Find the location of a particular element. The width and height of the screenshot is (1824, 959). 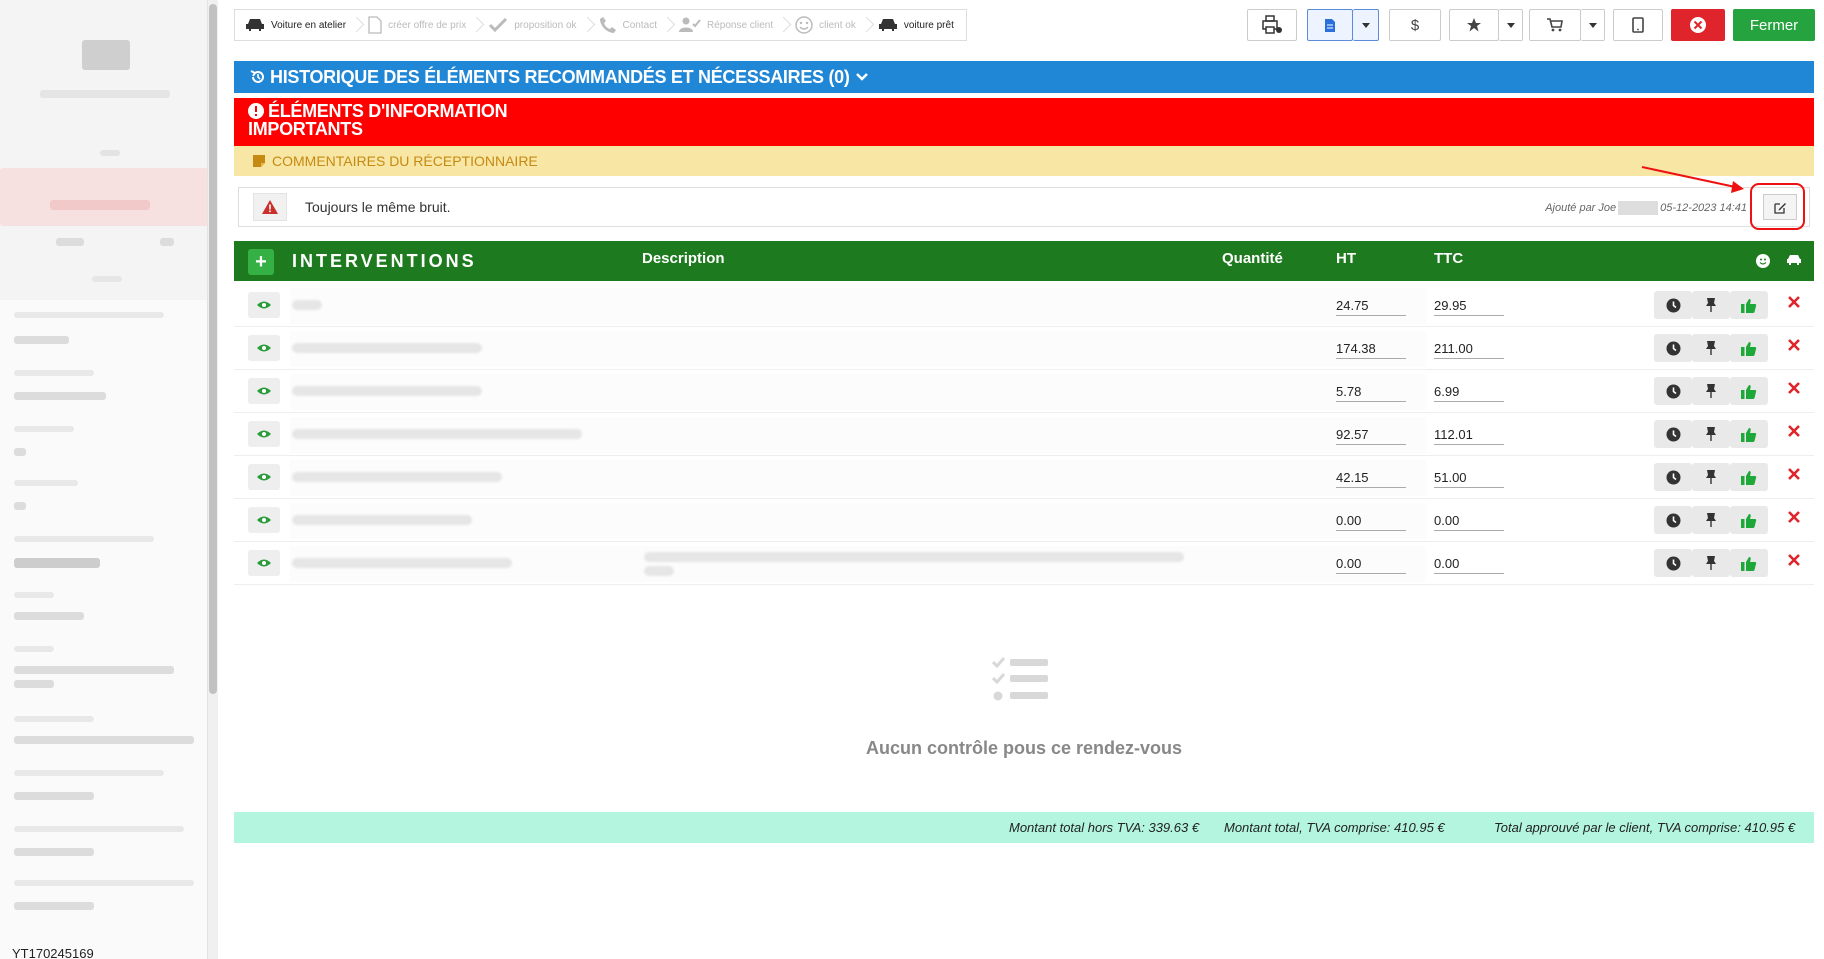

price-ht-input: 92.57 is located at coordinates (1371, 436).